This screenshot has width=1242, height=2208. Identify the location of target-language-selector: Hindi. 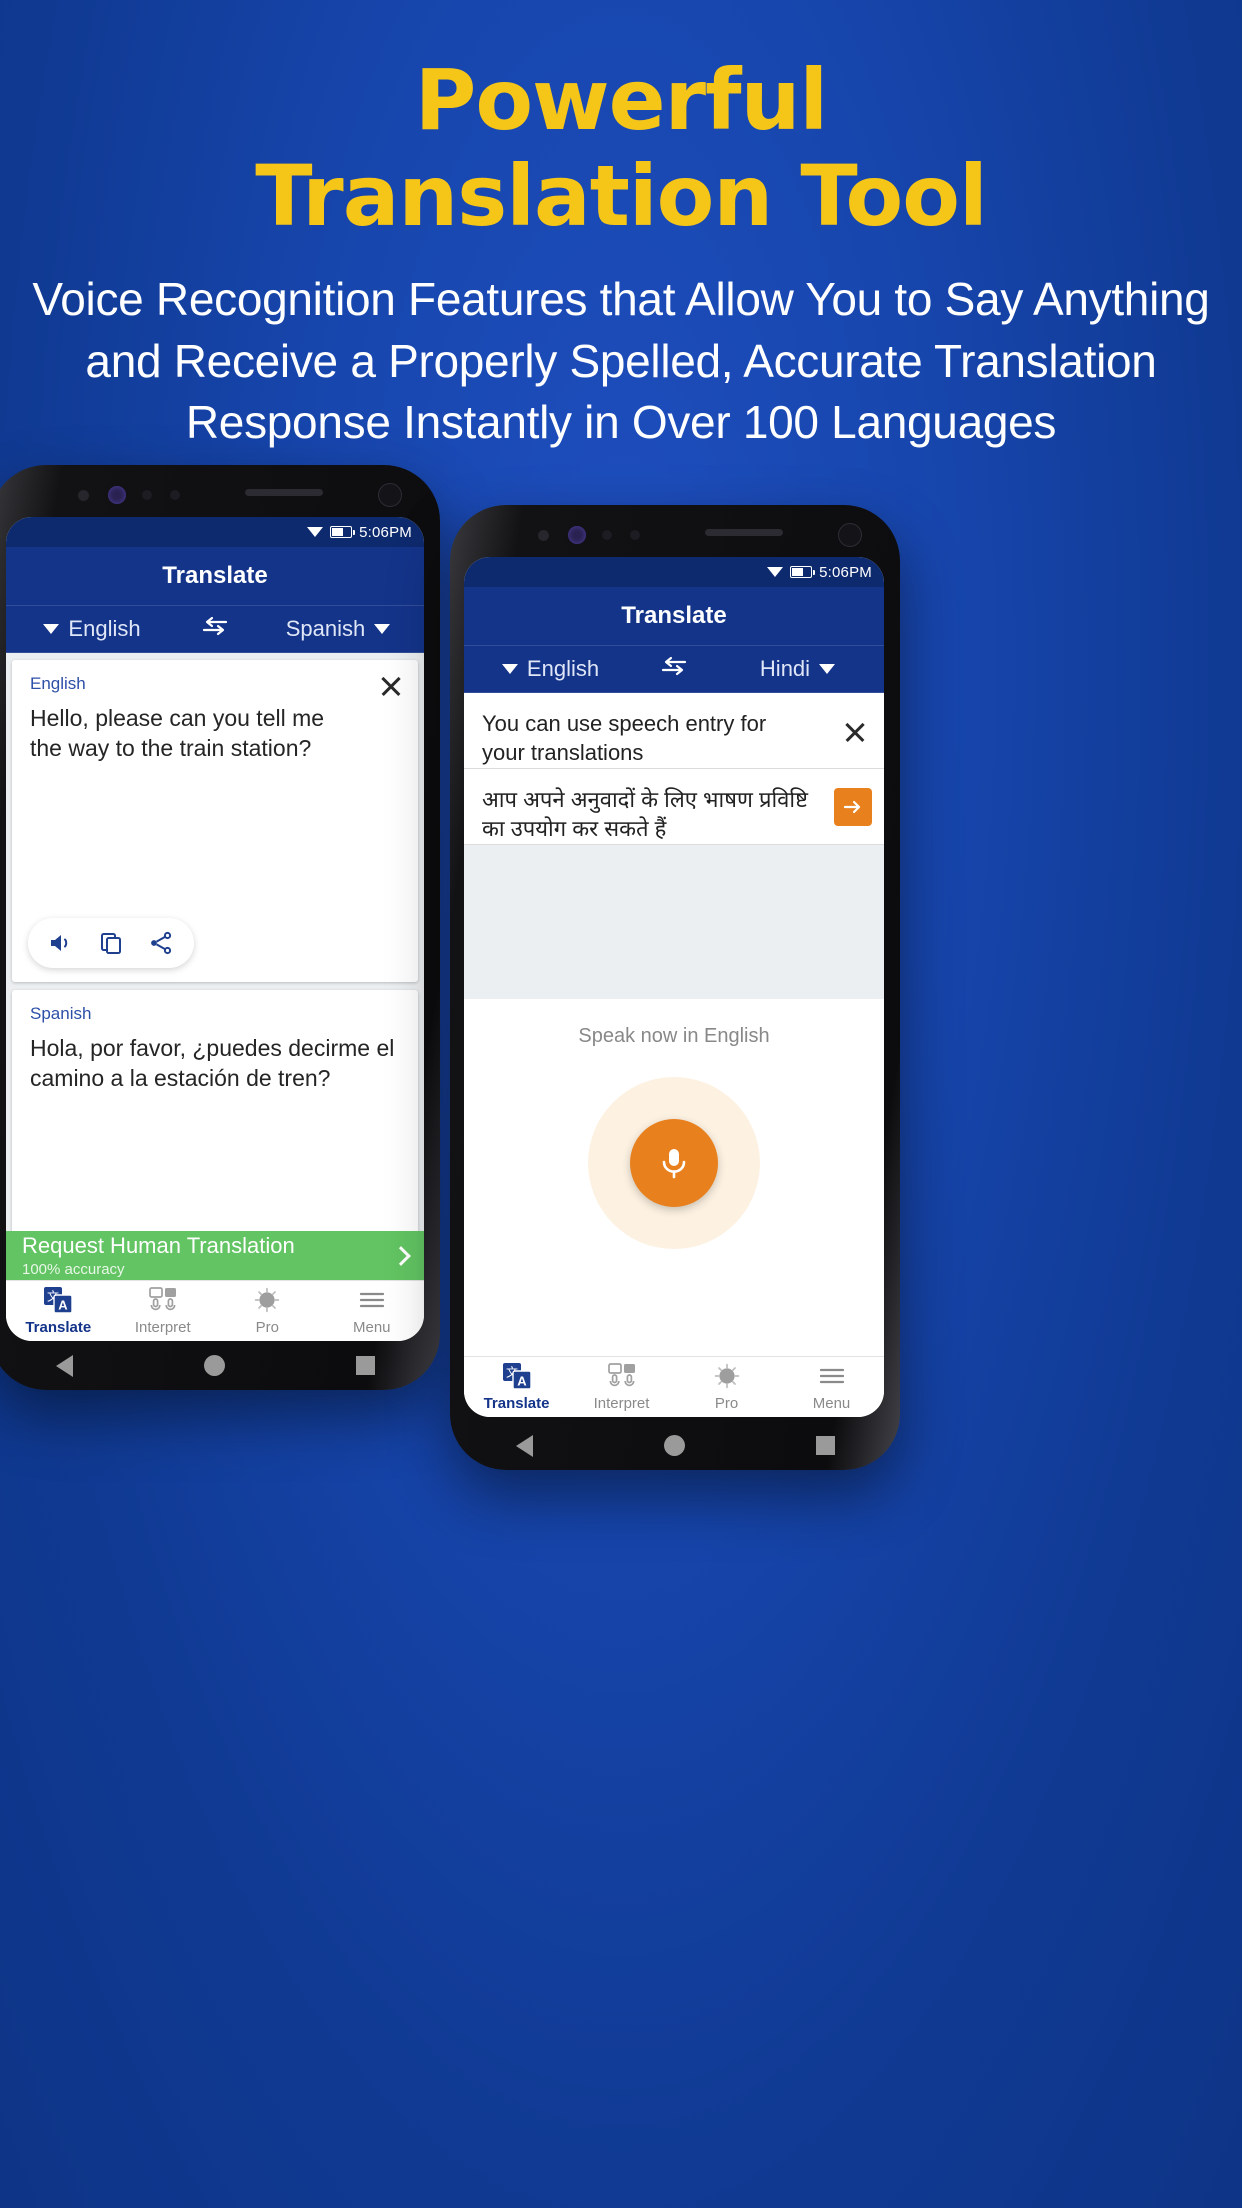
(797, 669).